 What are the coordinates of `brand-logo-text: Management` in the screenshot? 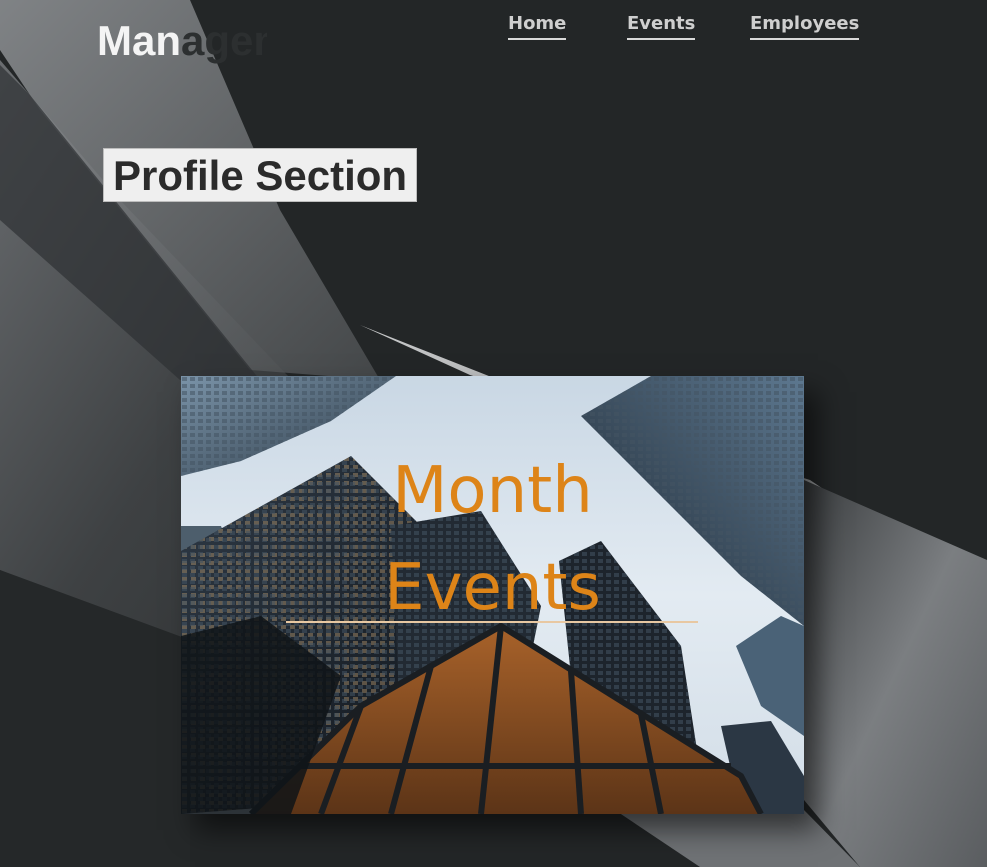 It's located at (182, 41).